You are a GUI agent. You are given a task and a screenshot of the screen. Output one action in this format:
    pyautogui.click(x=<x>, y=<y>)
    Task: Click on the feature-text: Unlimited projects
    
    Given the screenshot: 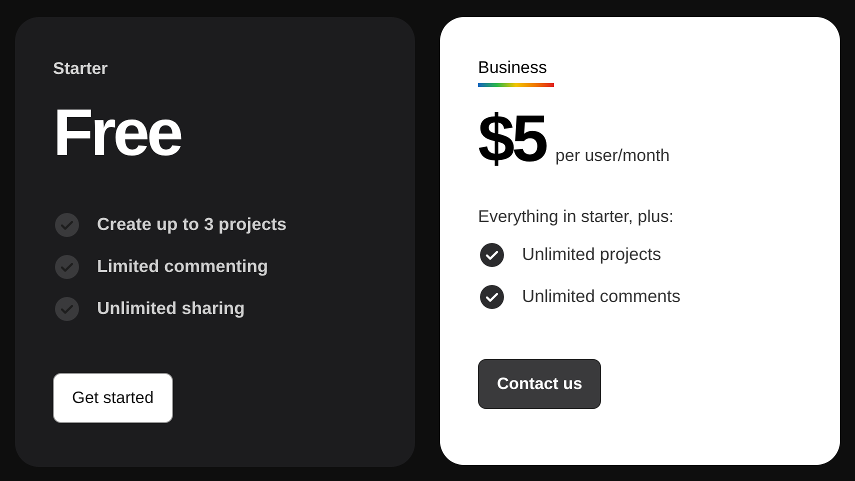 What is the action you would take?
    pyautogui.click(x=592, y=254)
    